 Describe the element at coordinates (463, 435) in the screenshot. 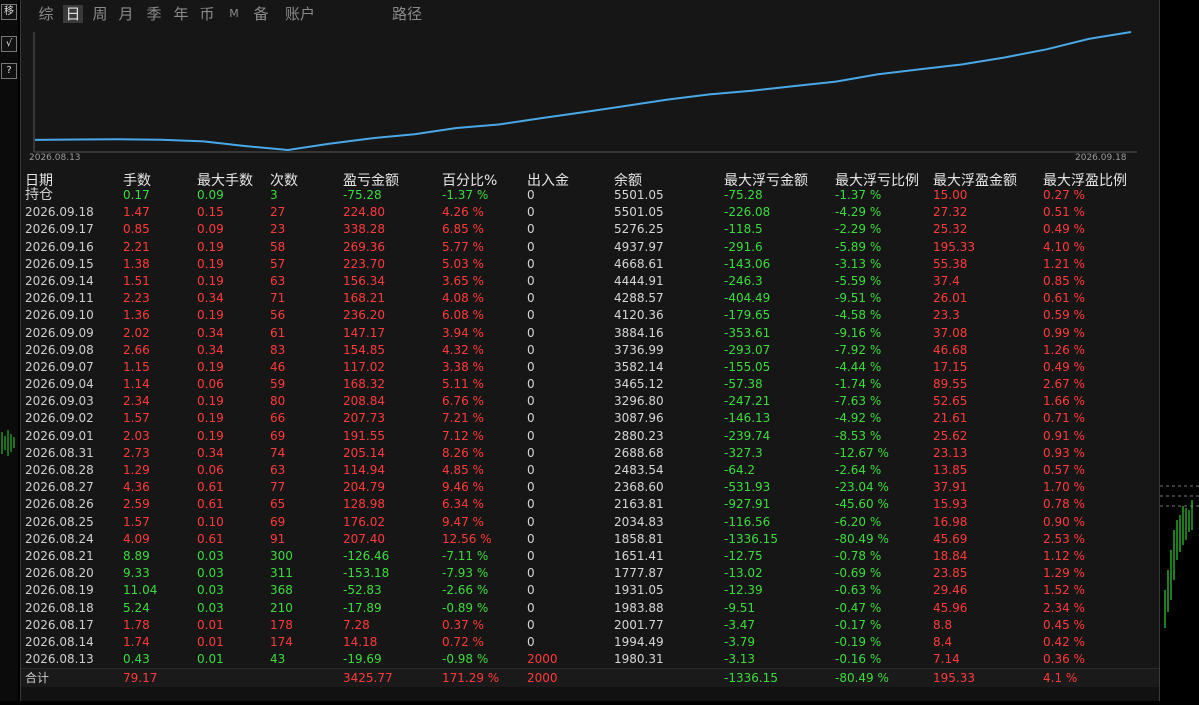

I see `cell-percent: 7.12 %` at that location.